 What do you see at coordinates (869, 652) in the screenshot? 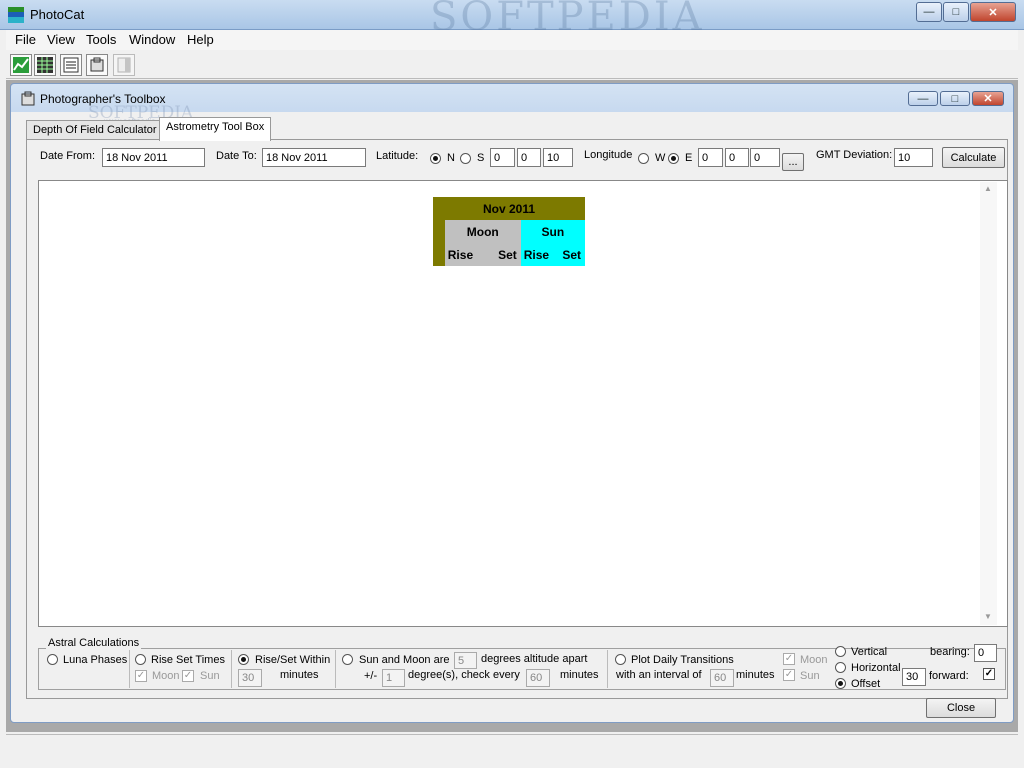
I see `vertical-label: Vertical` at bounding box center [869, 652].